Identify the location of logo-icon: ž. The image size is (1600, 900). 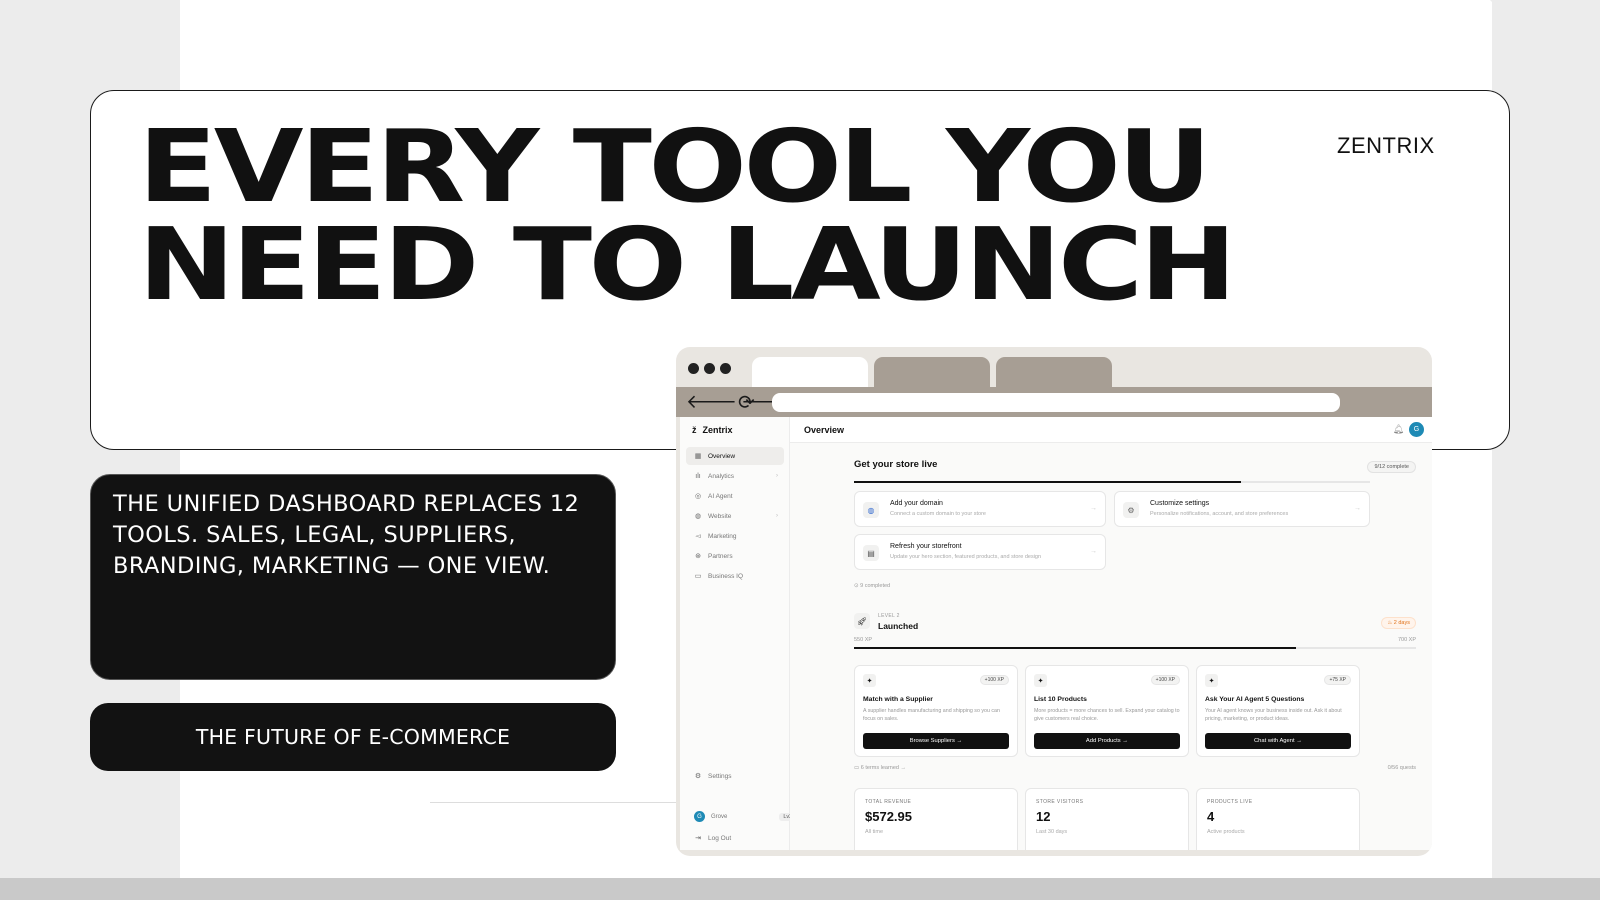
(694, 430).